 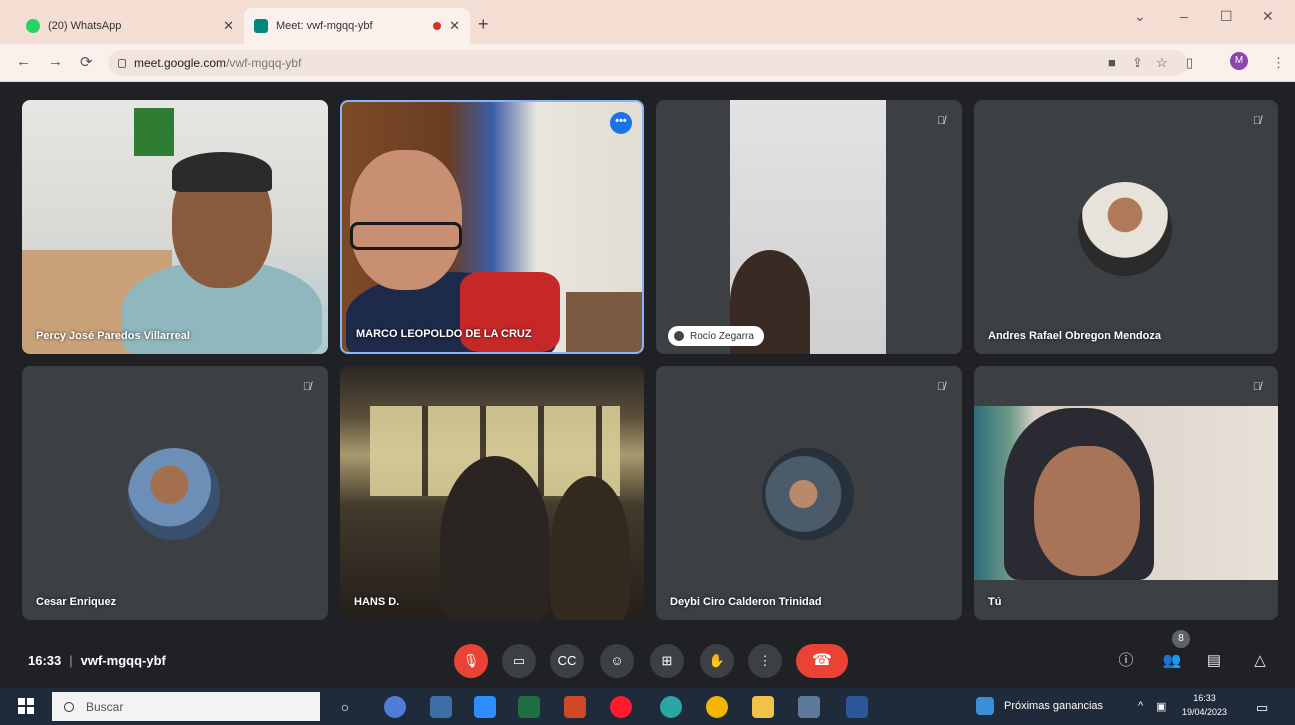 I want to click on meeting-info: 16:33 | vwf-mgqq-ybf, so click(x=97, y=660).